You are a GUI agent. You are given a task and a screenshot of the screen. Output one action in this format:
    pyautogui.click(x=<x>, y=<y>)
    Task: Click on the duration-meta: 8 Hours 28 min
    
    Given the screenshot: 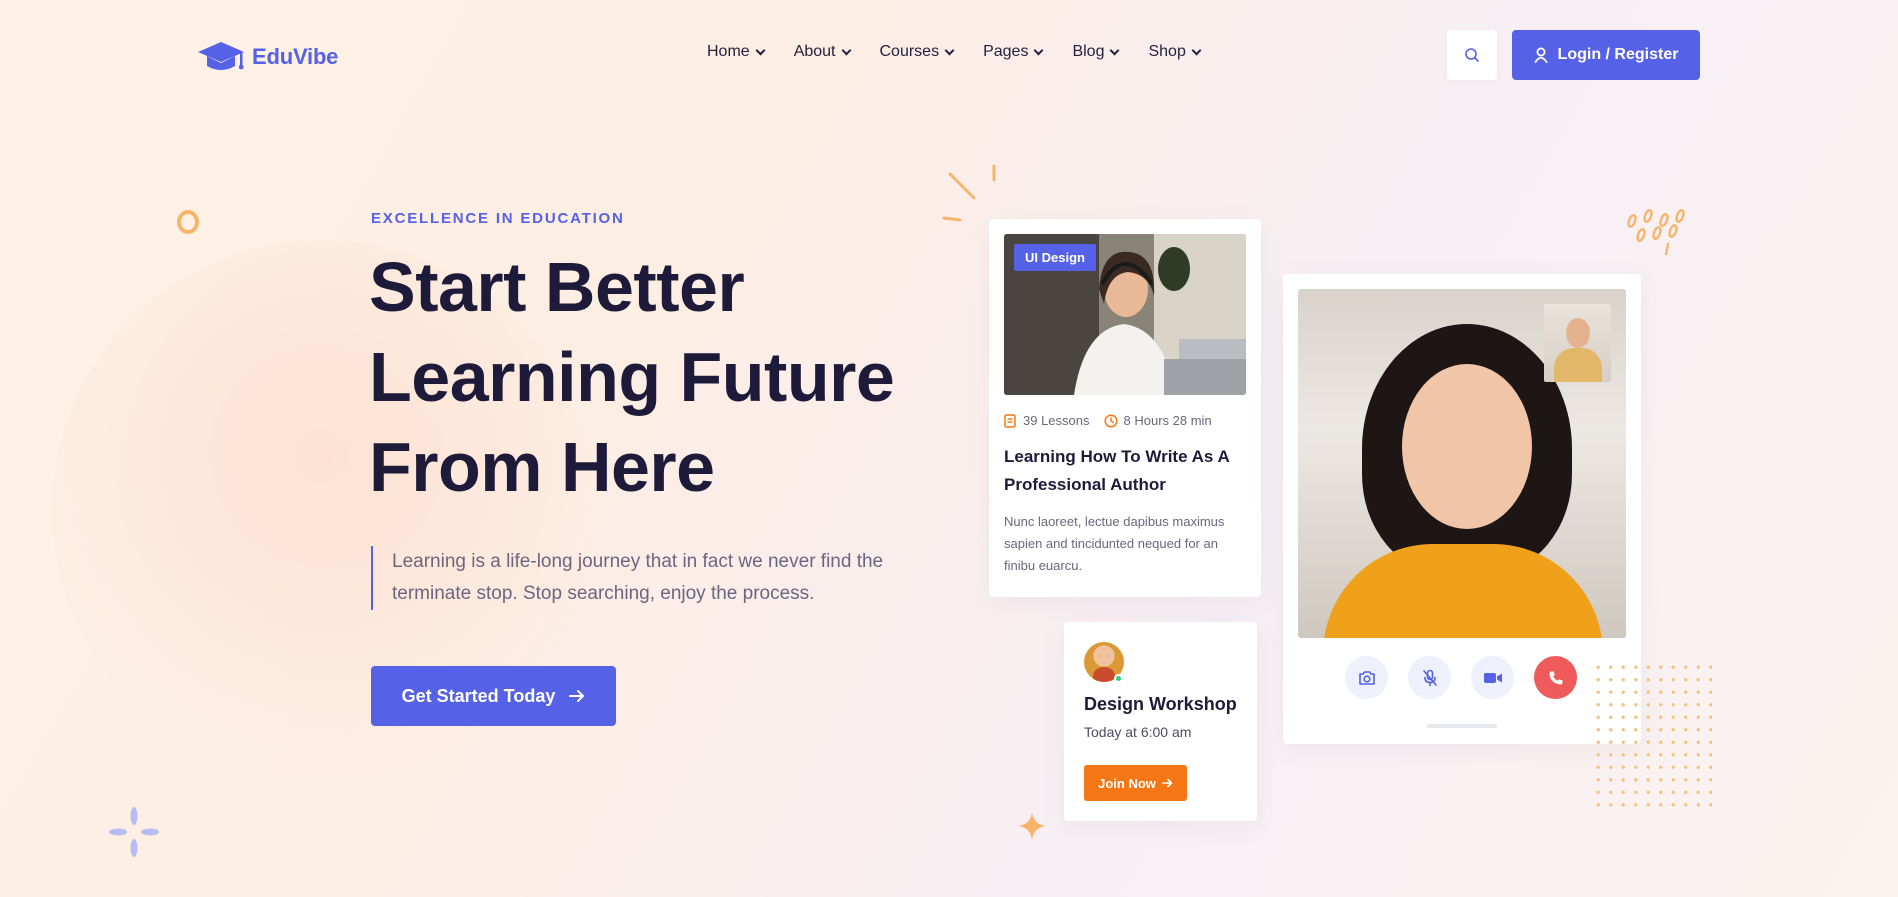 What is the action you would take?
    pyautogui.click(x=1157, y=420)
    